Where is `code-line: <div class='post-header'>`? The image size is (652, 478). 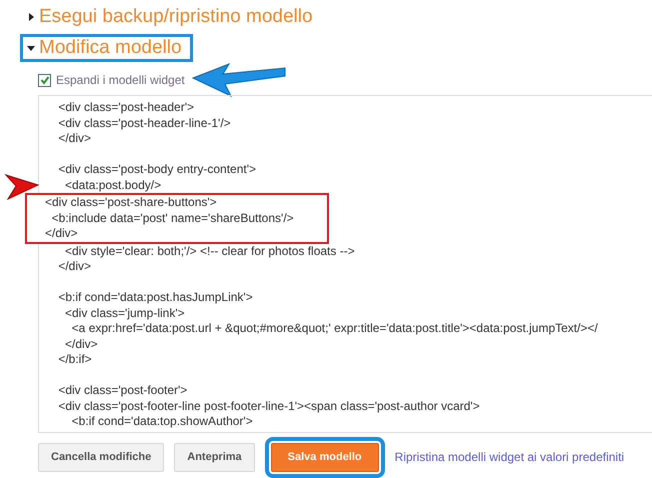 code-line: <div class='post-header'> is located at coordinates (126, 108).